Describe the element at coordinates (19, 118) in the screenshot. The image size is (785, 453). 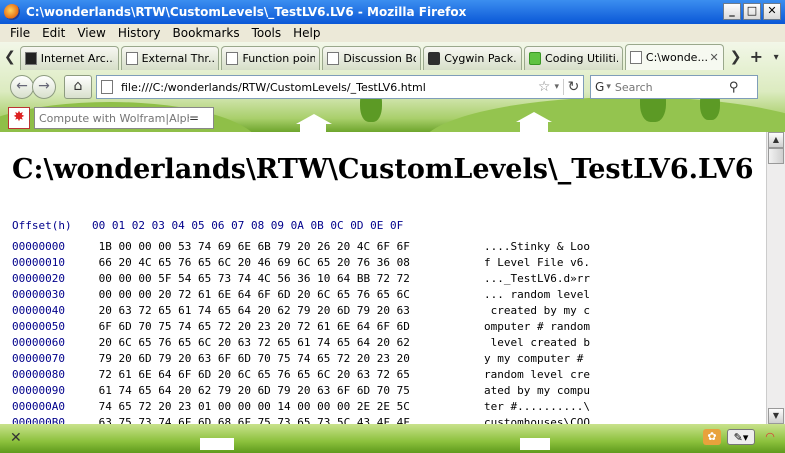
I see `wolfram-alpha-icon: ✸` at that location.